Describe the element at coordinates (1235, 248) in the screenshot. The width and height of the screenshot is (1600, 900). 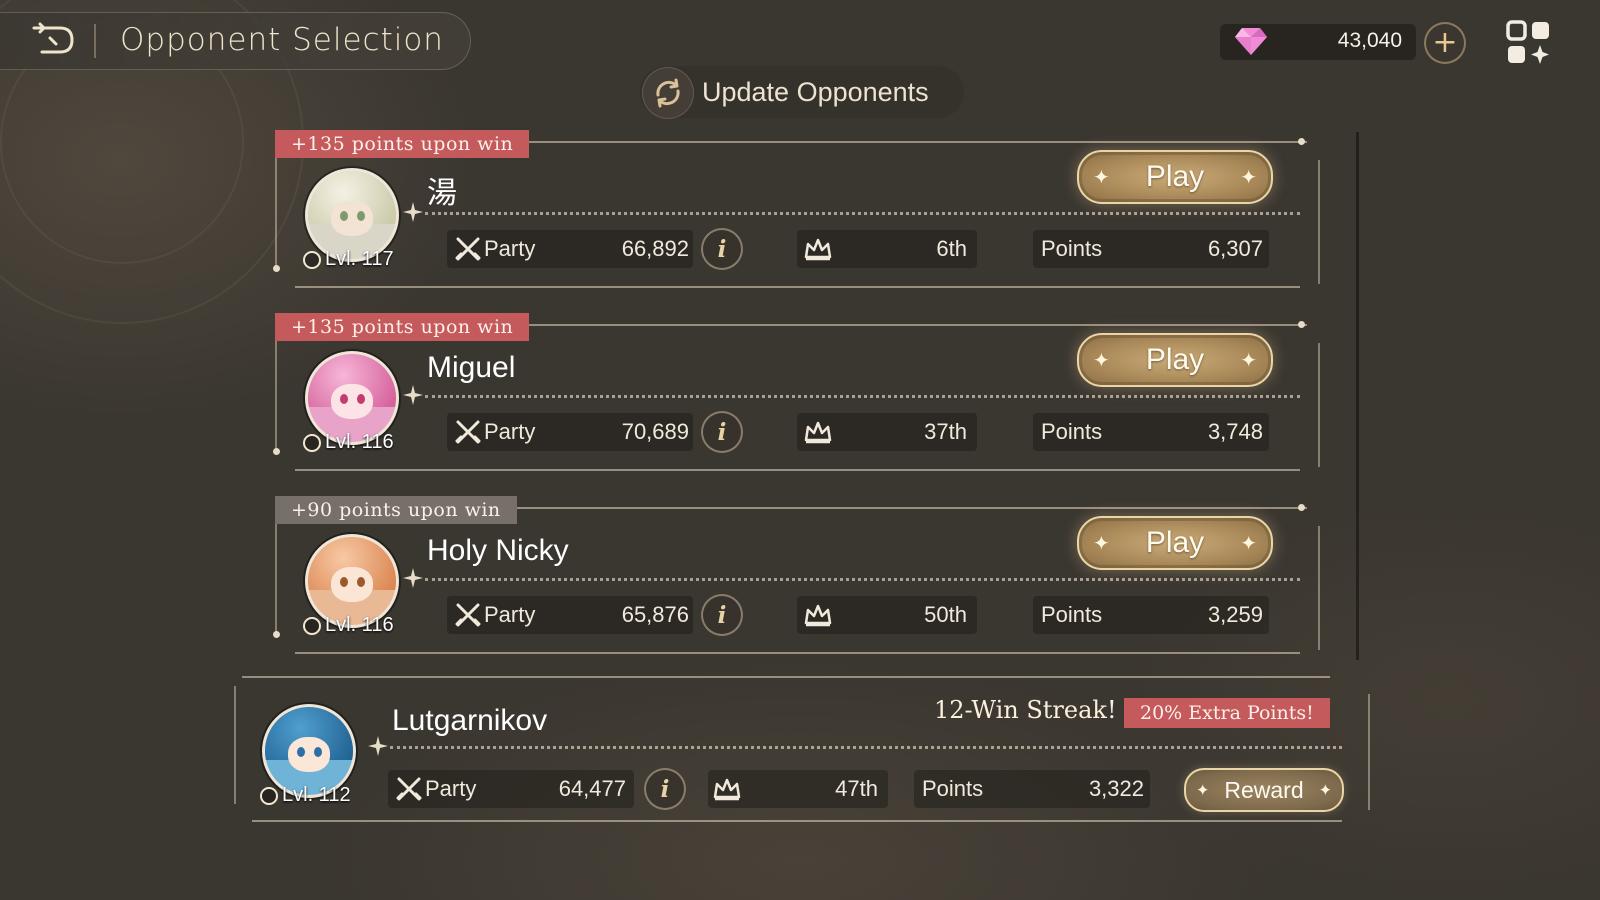
I see `points: 6,307` at that location.